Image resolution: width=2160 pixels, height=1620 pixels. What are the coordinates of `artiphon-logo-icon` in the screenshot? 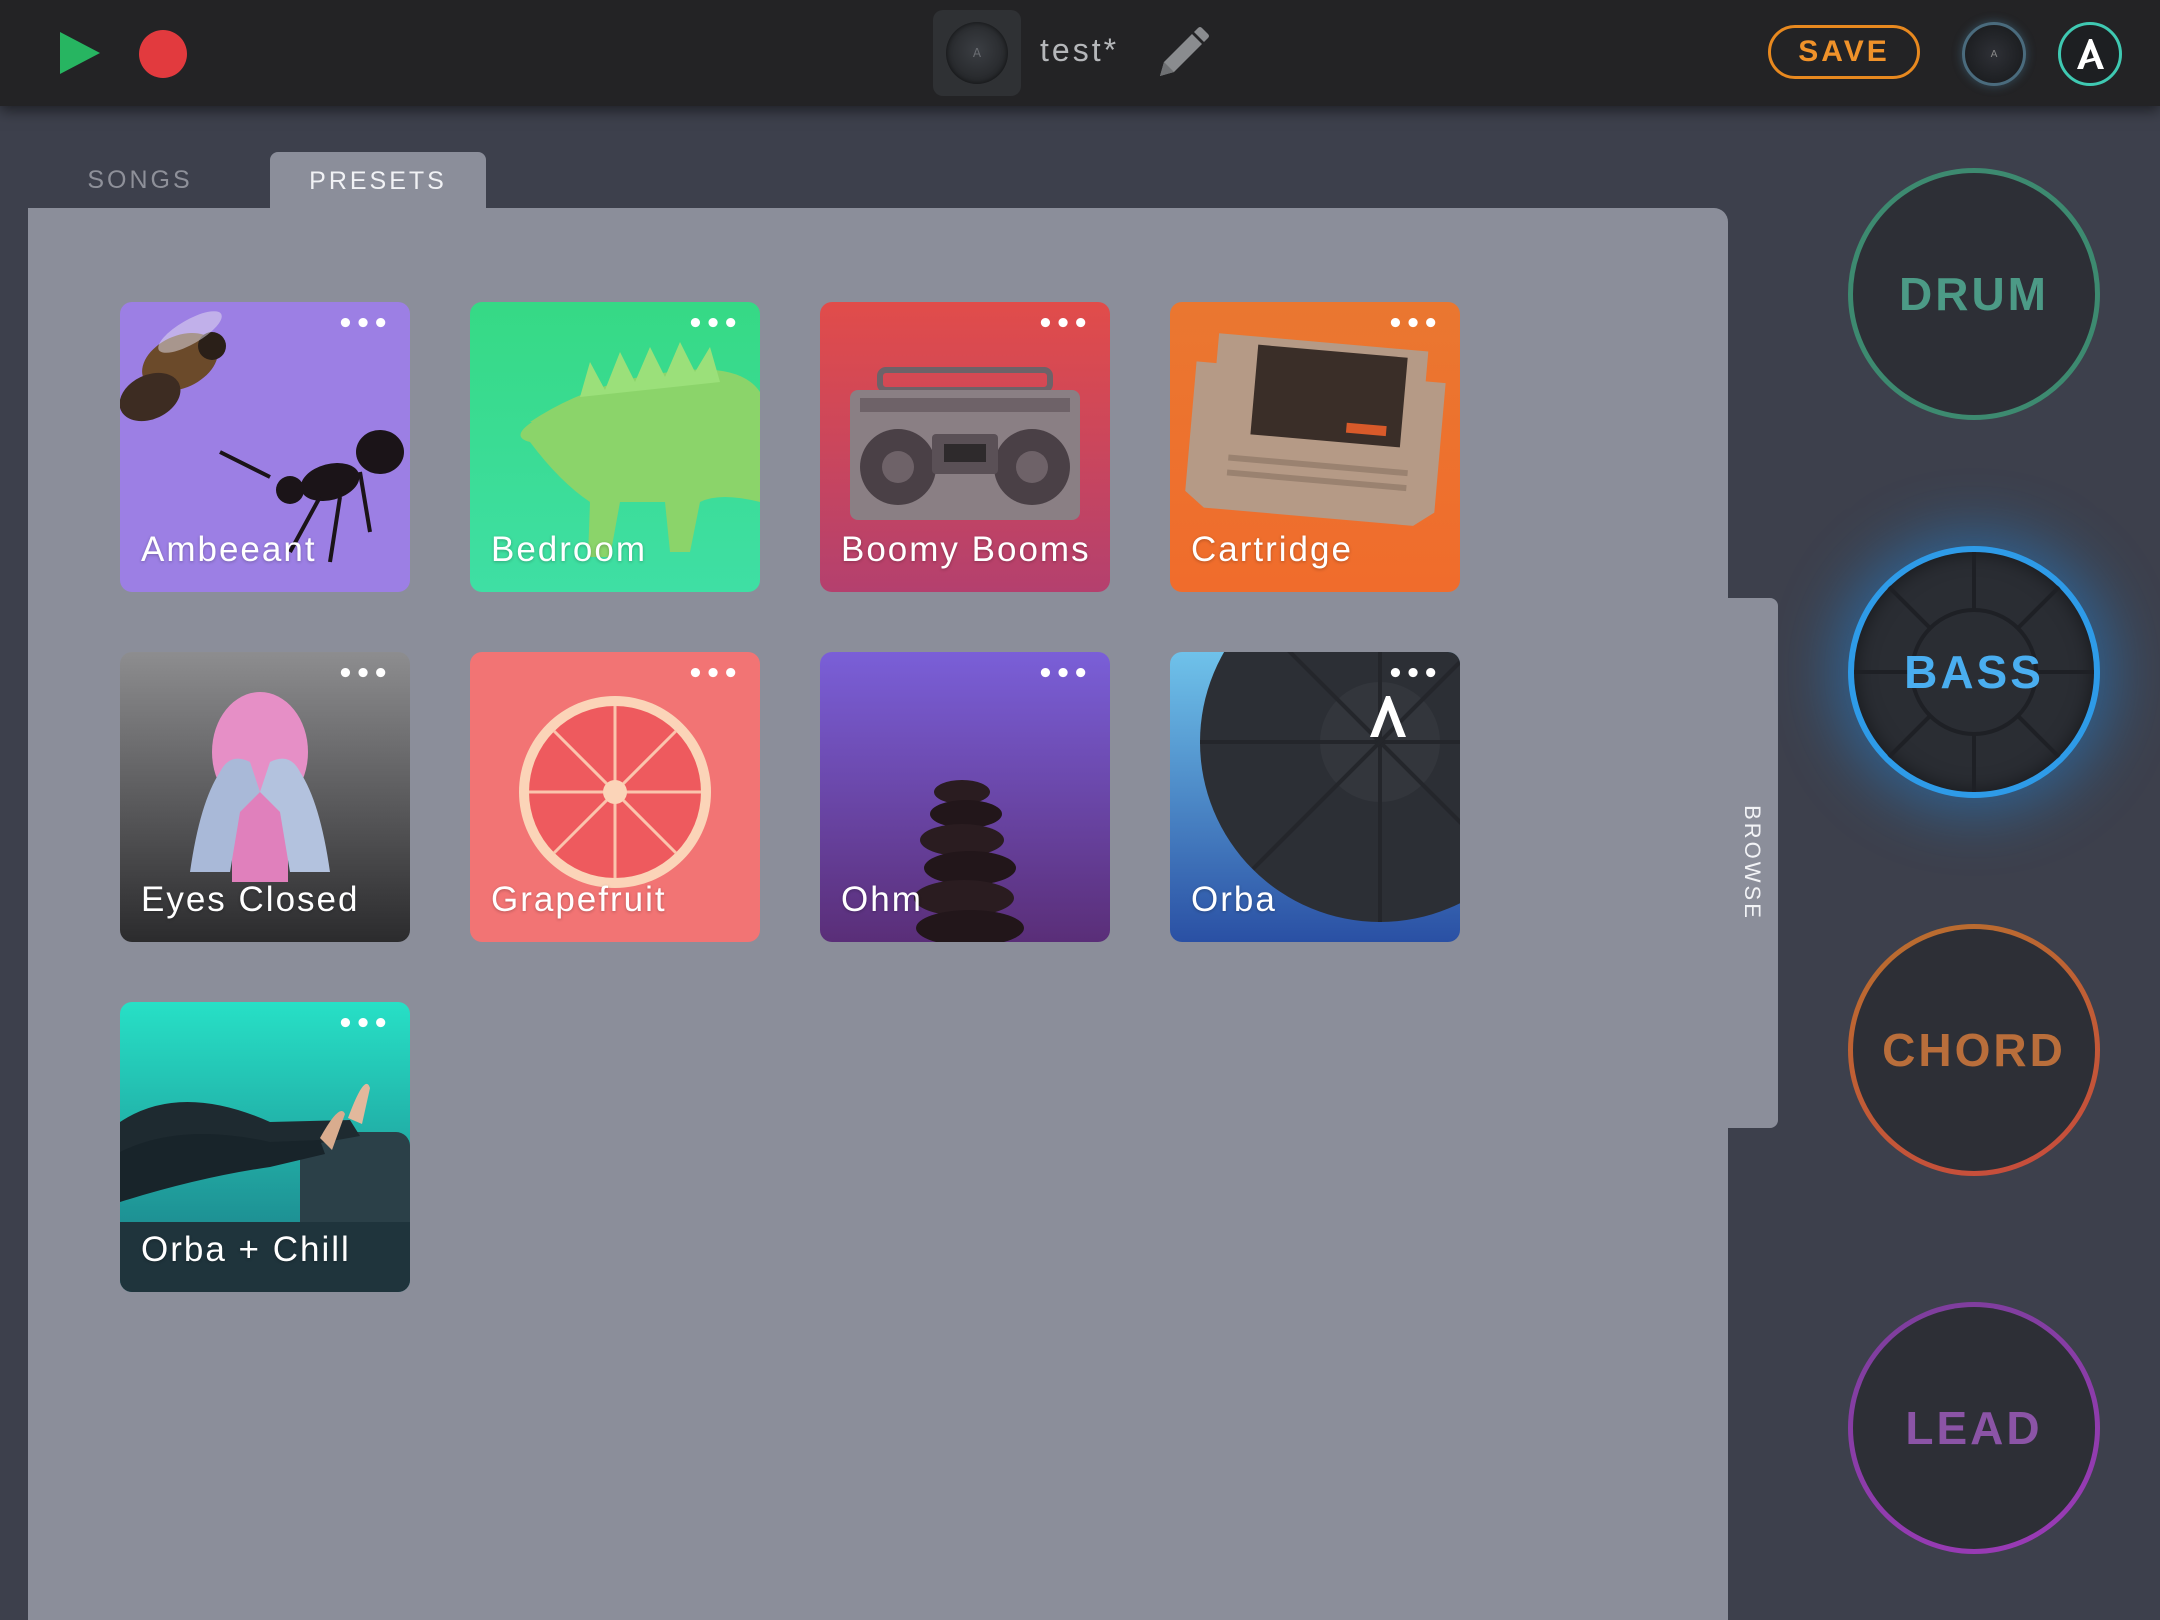 It's located at (2090, 54).